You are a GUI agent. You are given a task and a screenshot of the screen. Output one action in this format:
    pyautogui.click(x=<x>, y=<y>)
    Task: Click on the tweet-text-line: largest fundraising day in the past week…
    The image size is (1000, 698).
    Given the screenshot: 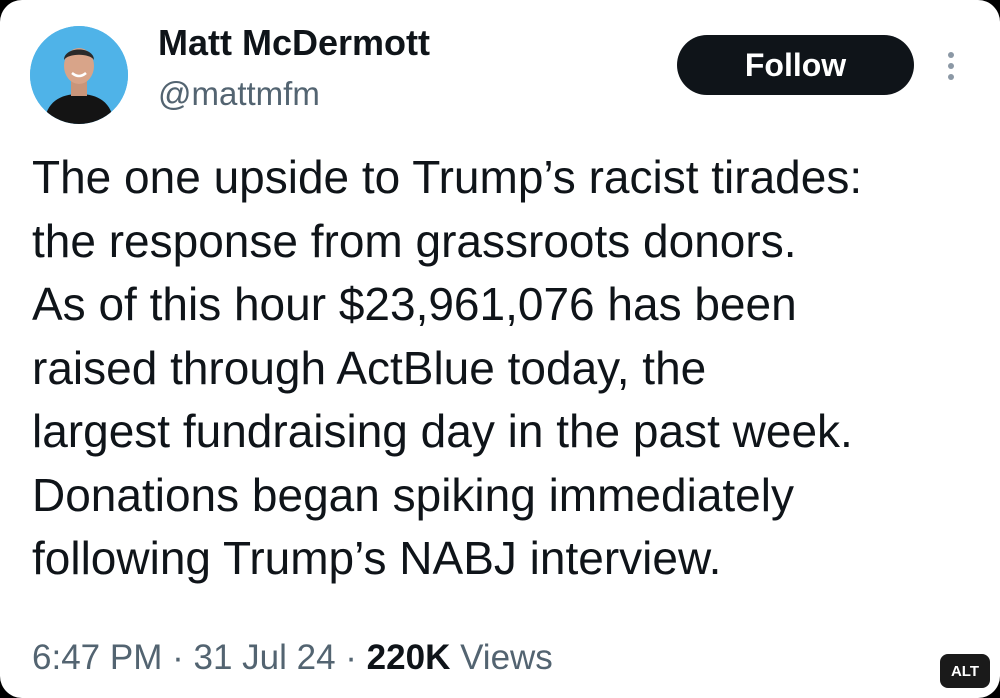 What is the action you would take?
    pyautogui.click(x=442, y=431)
    